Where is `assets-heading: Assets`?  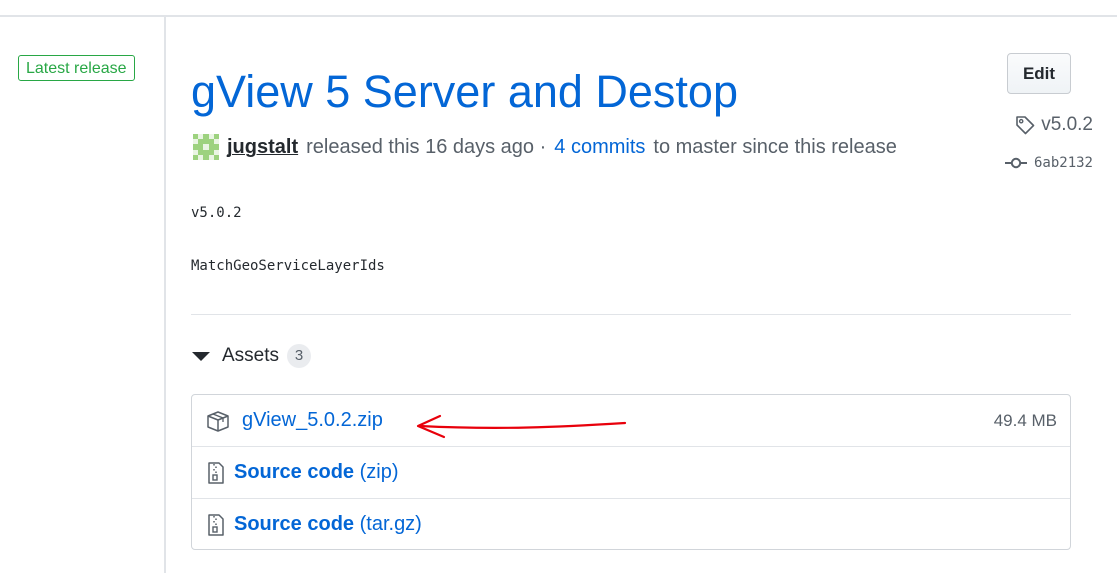
assets-heading: Assets is located at coordinates (251, 355).